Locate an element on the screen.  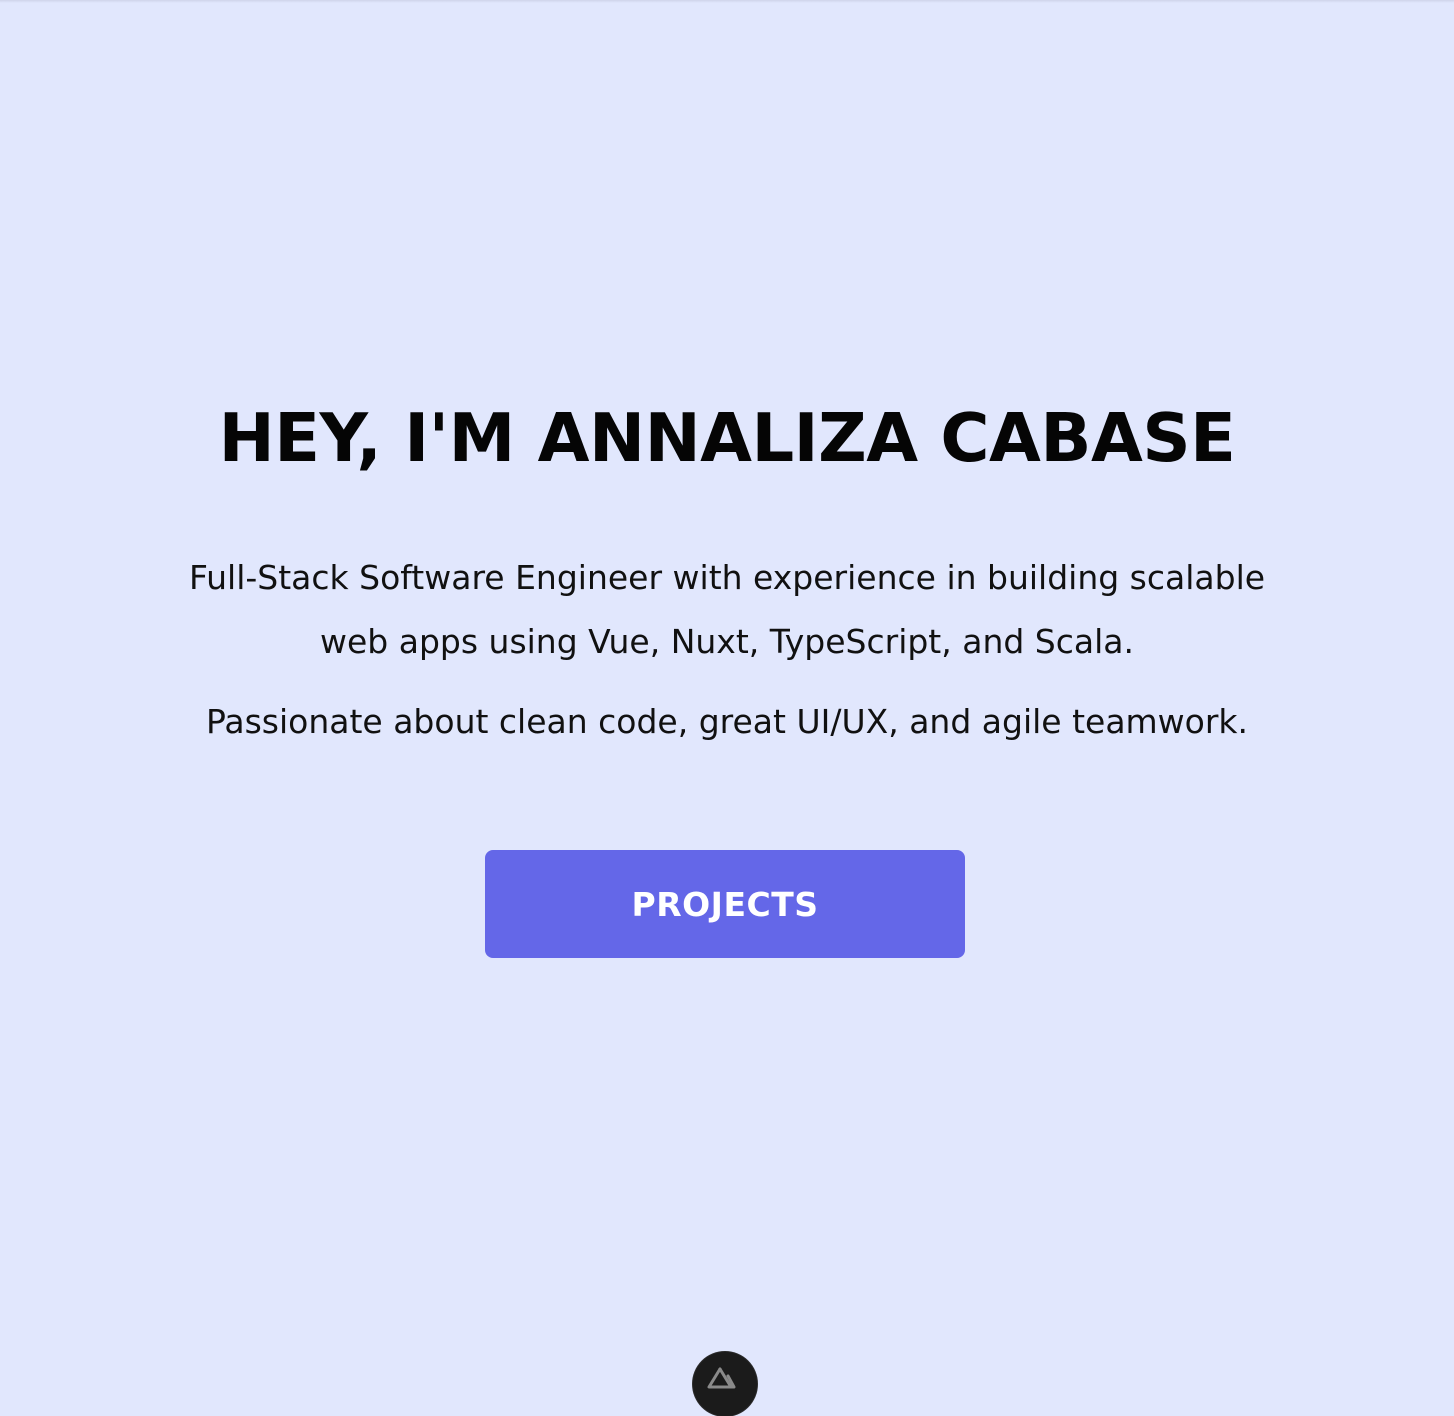
nuxt-logo-icon is located at coordinates (721, 1378).